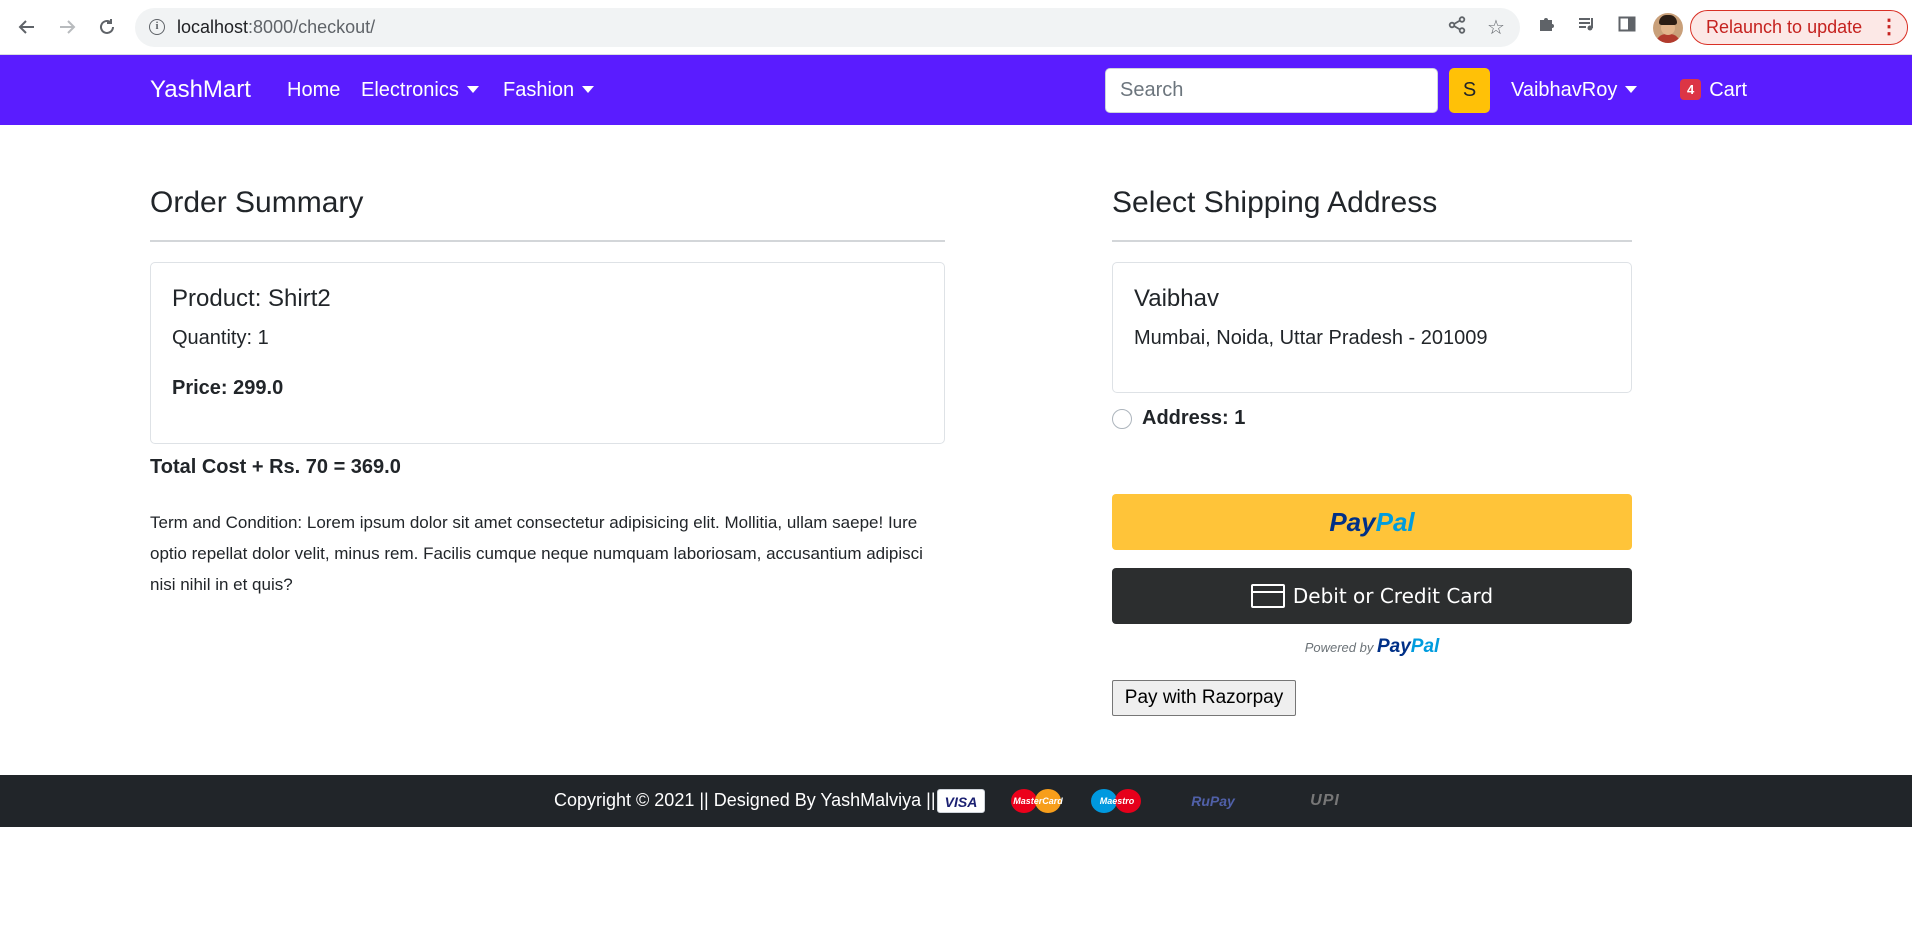 The image size is (1912, 933). I want to click on powered-by-paypal: Powered by PayPal, so click(1372, 647).